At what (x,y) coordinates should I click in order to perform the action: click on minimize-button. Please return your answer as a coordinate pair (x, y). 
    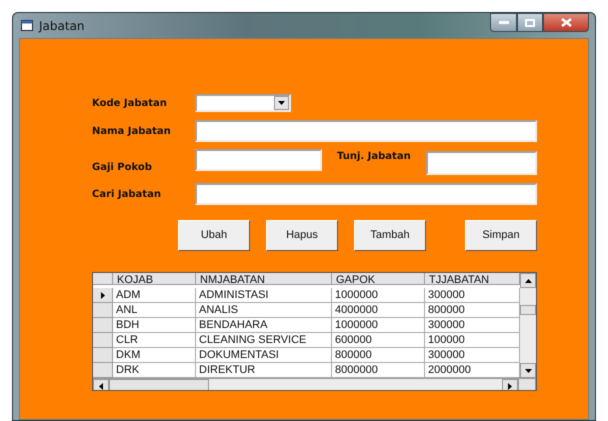
    Looking at the image, I should click on (503, 22).